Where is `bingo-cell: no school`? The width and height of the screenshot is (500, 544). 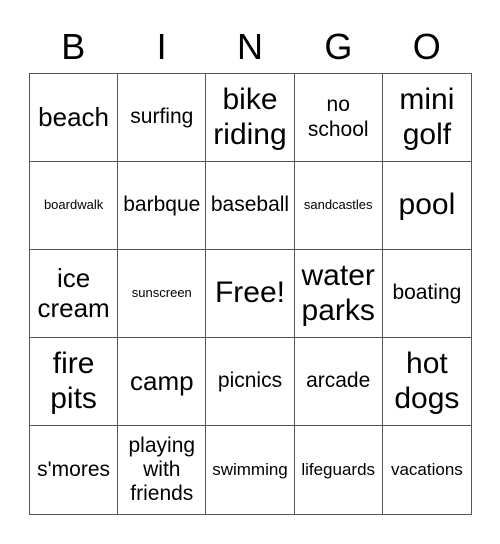
bingo-cell: no school is located at coordinates (338, 118).